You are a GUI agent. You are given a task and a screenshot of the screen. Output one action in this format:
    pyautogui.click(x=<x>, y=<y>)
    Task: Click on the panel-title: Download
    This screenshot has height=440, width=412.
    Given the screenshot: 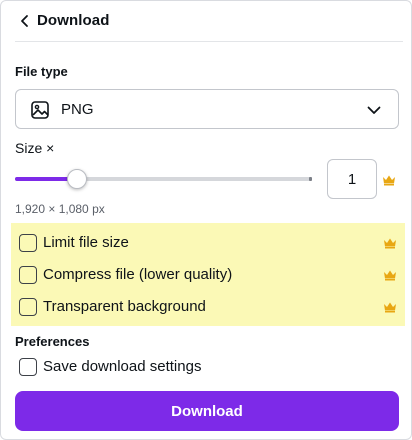 What is the action you would take?
    pyautogui.click(x=73, y=20)
    